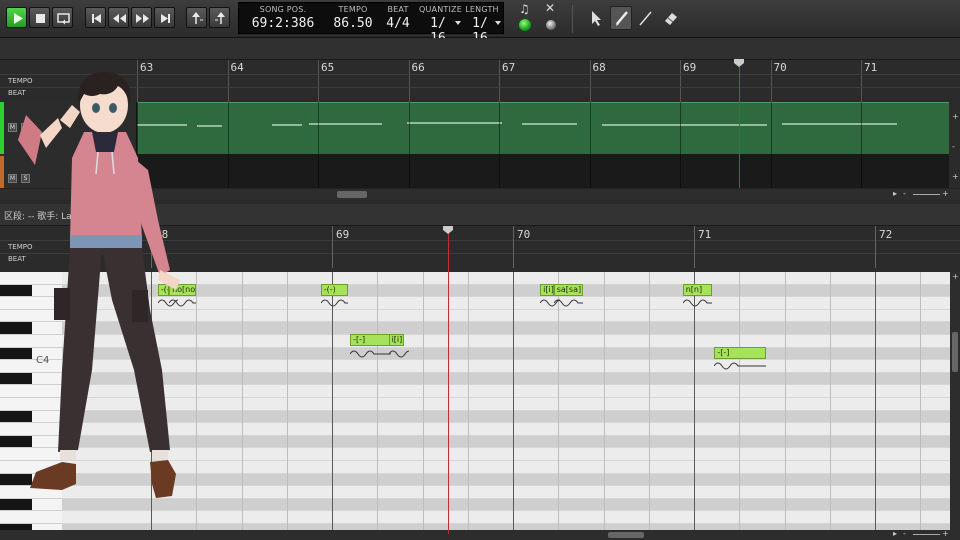 This screenshot has width=960, height=540. Describe the element at coordinates (418, 67) in the screenshot. I see `arranger-measure-number: 66` at that location.